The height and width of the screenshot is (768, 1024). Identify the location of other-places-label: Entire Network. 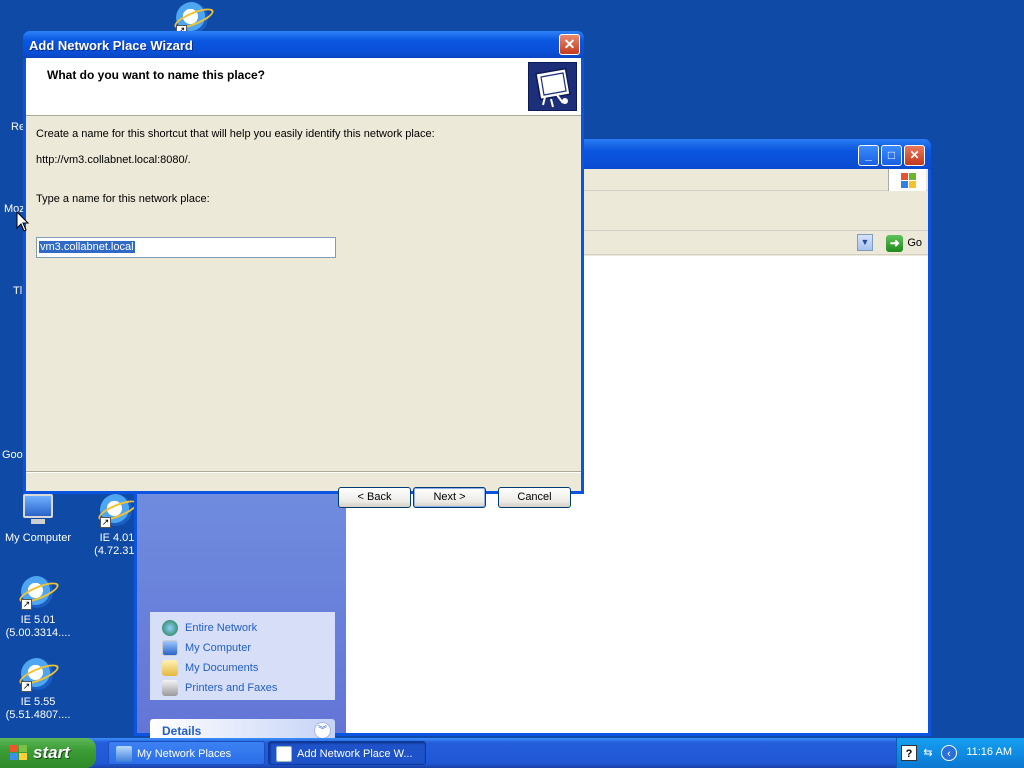
(221, 628).